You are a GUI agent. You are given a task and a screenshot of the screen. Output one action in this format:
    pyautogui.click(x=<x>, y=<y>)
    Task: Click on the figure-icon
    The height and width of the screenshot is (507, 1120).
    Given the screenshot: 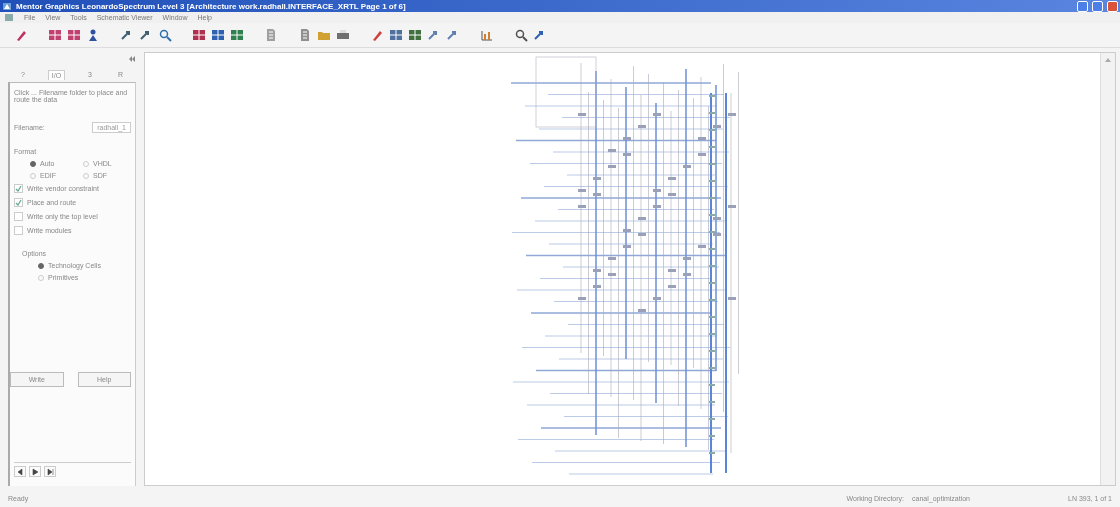 What is the action you would take?
    pyautogui.click(x=93, y=35)
    